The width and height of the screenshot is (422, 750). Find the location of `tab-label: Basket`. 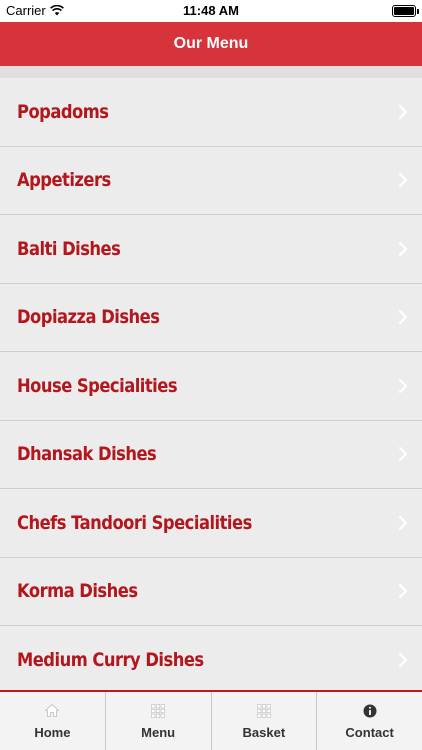

tab-label: Basket is located at coordinates (264, 732).